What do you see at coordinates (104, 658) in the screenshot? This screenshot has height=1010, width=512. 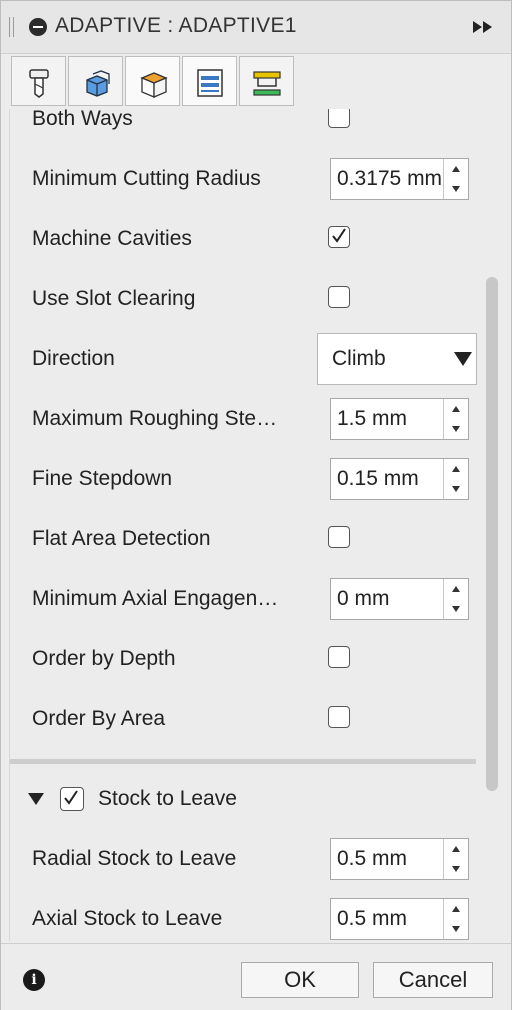 I see `order-by-depth-label: Order by Depth` at bounding box center [104, 658].